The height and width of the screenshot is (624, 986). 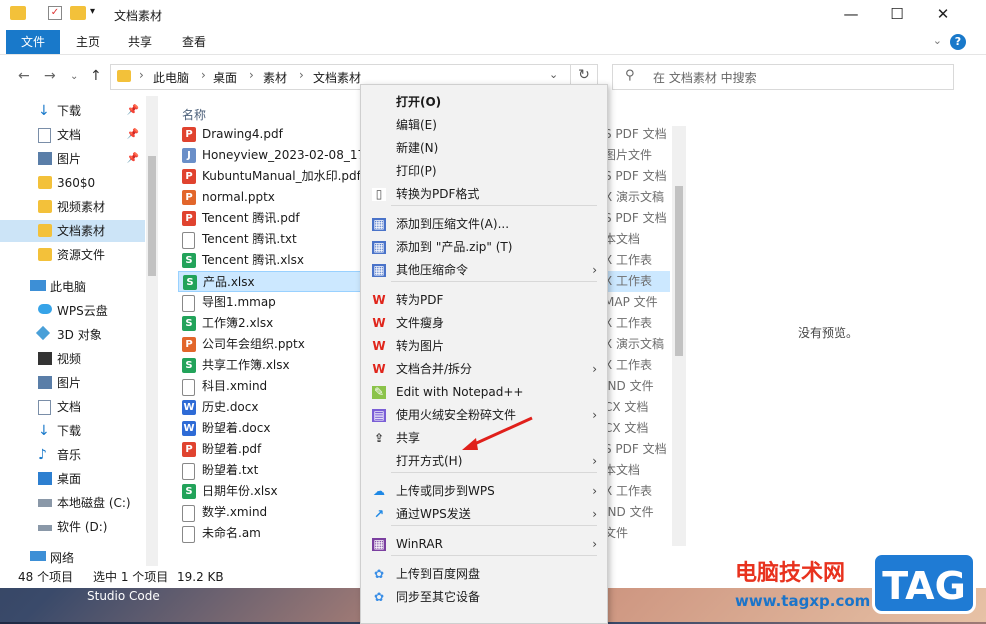 What do you see at coordinates (629, 386) in the screenshot?
I see `file-type-cell: IND 文件` at bounding box center [629, 386].